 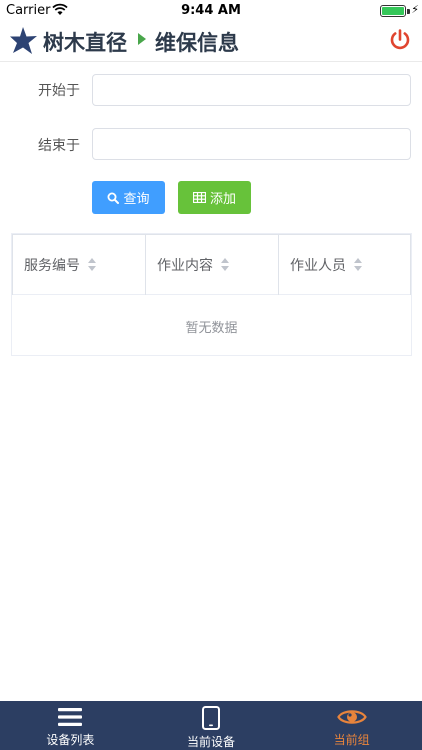 What do you see at coordinates (59, 146) in the screenshot?
I see `end-date-label: 结束于` at bounding box center [59, 146].